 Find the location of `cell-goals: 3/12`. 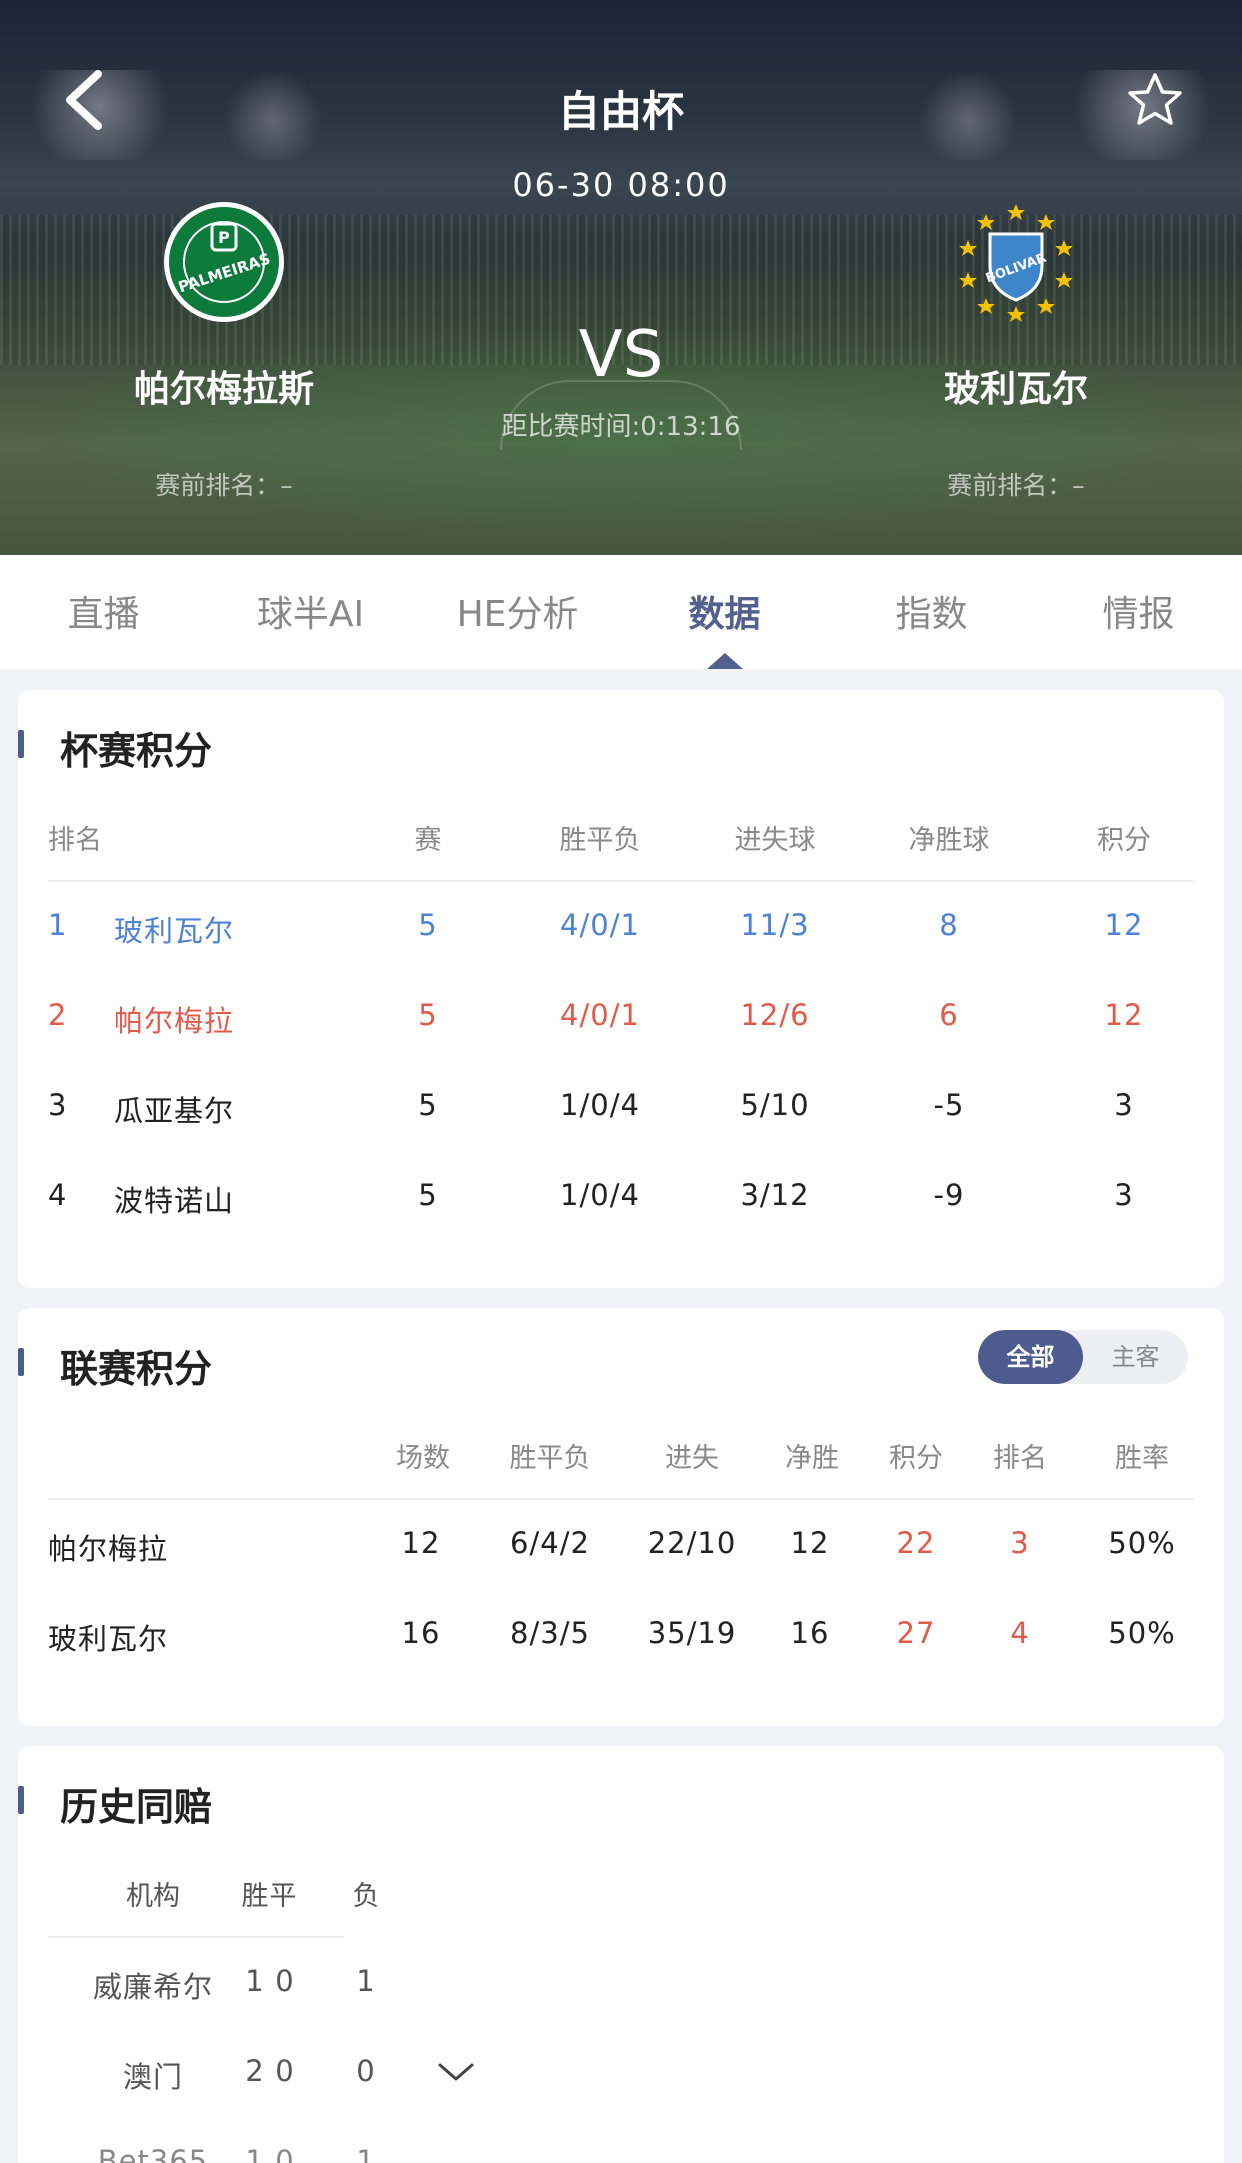

cell-goals: 3/12 is located at coordinates (775, 1195).